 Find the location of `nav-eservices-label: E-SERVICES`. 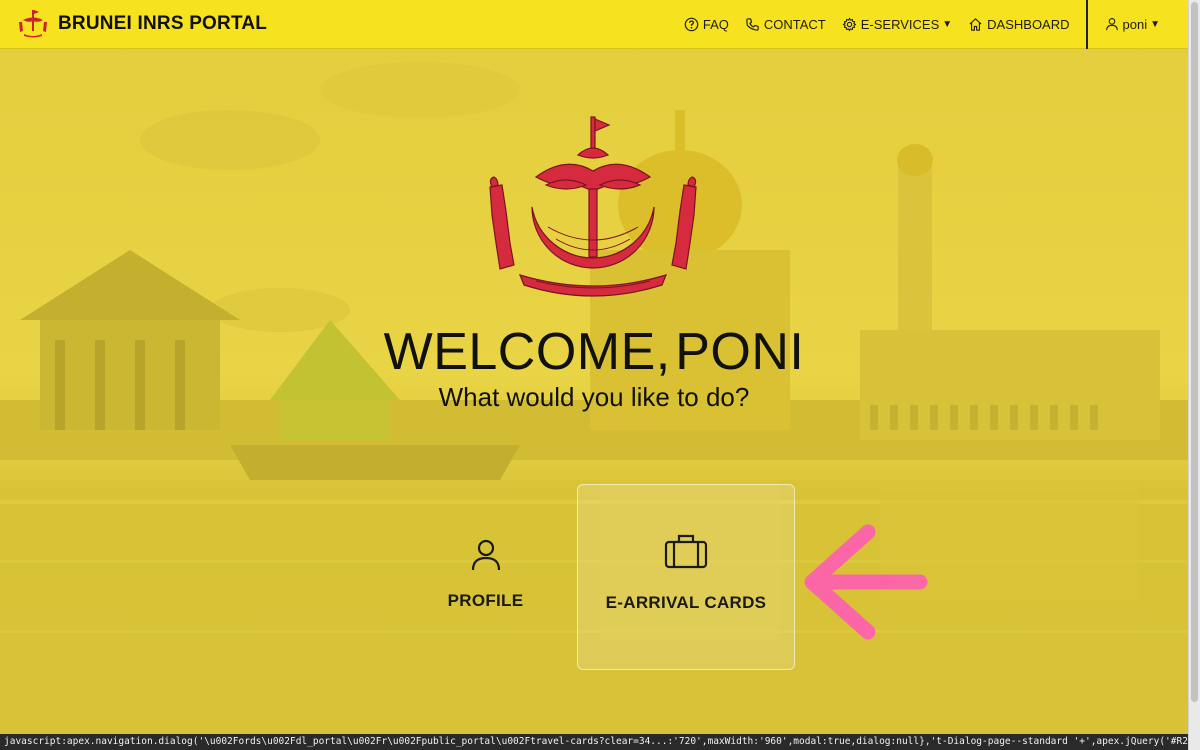

nav-eservices-label: E-SERVICES is located at coordinates (900, 24).